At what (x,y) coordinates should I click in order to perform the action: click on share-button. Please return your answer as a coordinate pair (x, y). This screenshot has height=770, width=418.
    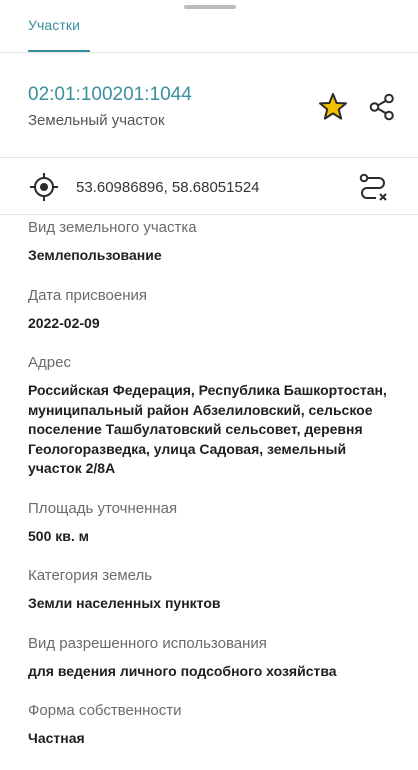
    Looking at the image, I should click on (382, 107).